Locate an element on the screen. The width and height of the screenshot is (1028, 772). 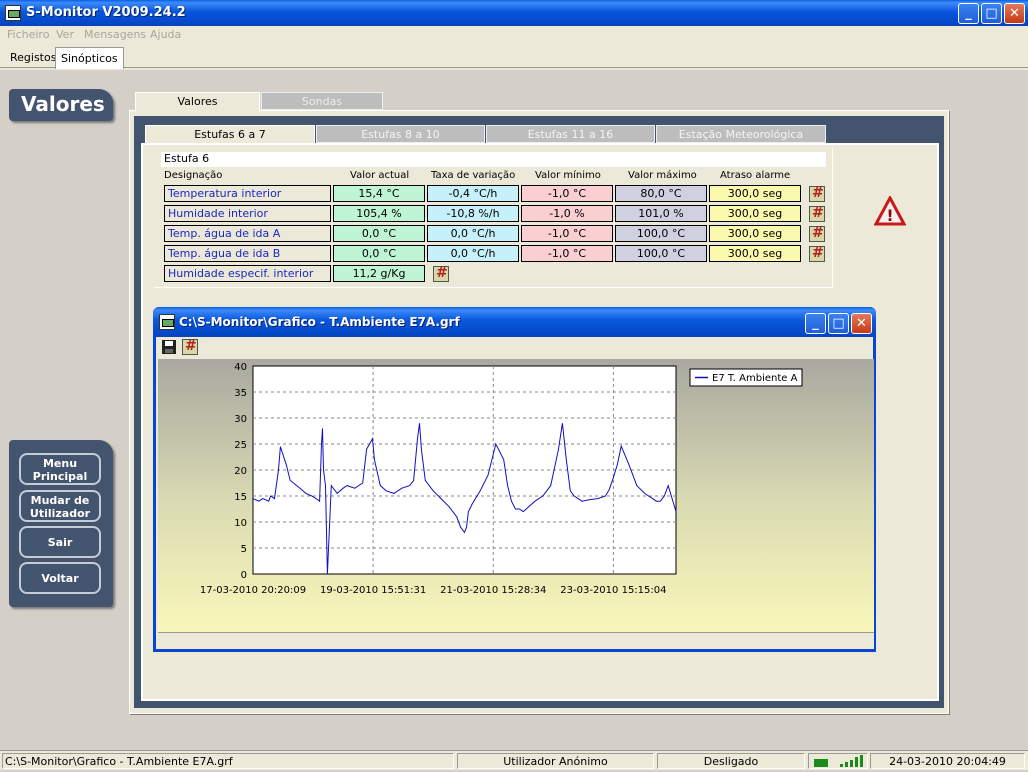
y-tick-label: 40 is located at coordinates (240, 367).